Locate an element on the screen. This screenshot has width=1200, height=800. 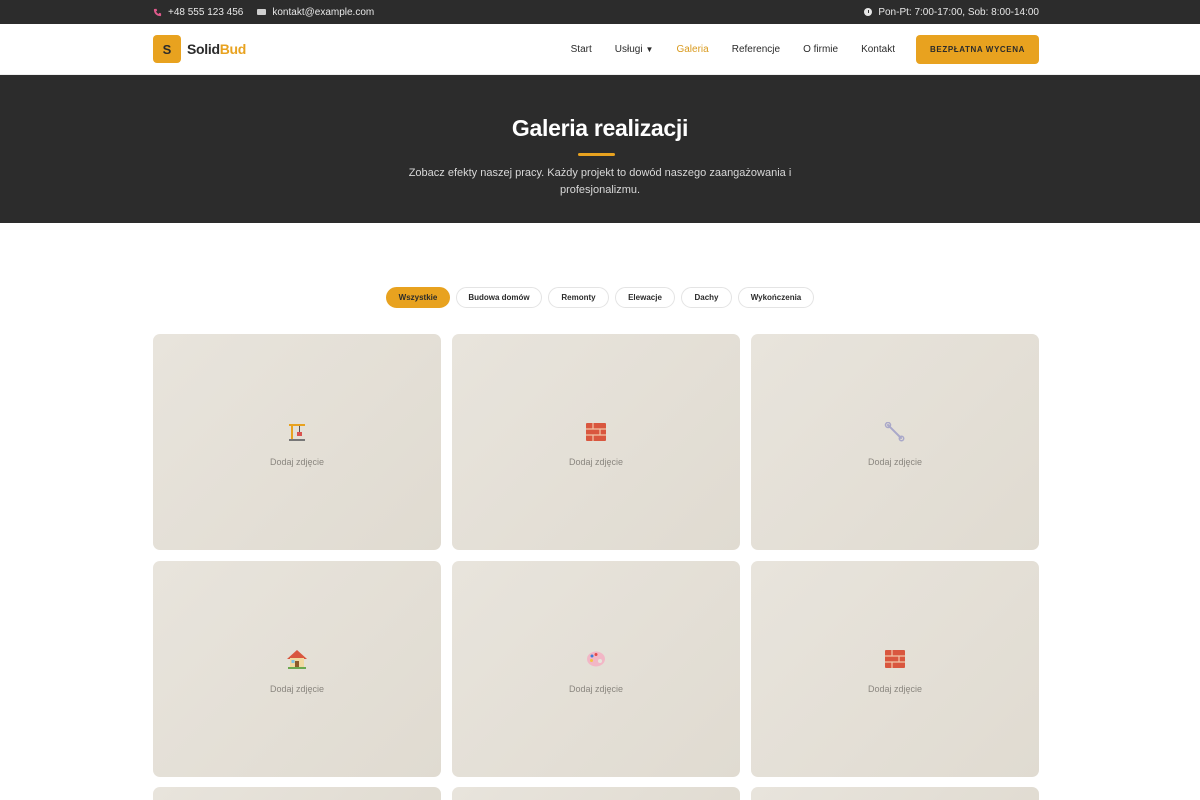
opening-hours-text: Pon-Pt: 7:00-17:00, Sob: 8:00-14:00 is located at coordinates (958, 12).